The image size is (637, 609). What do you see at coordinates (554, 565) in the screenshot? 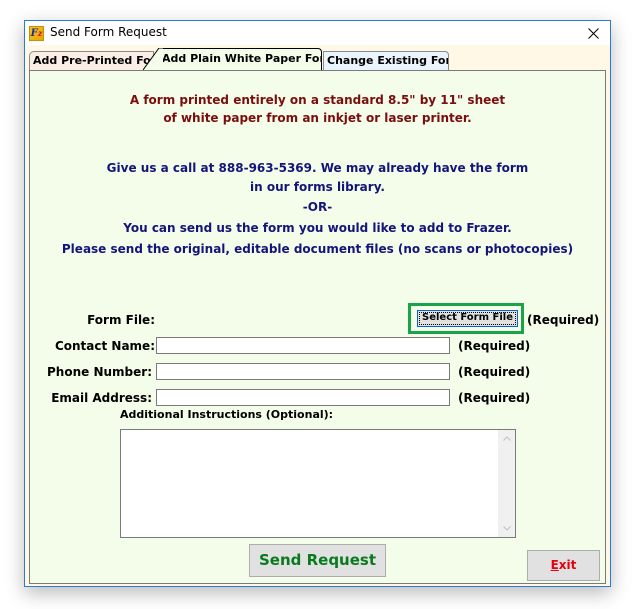
I see `exit-mnemonic: E` at bounding box center [554, 565].